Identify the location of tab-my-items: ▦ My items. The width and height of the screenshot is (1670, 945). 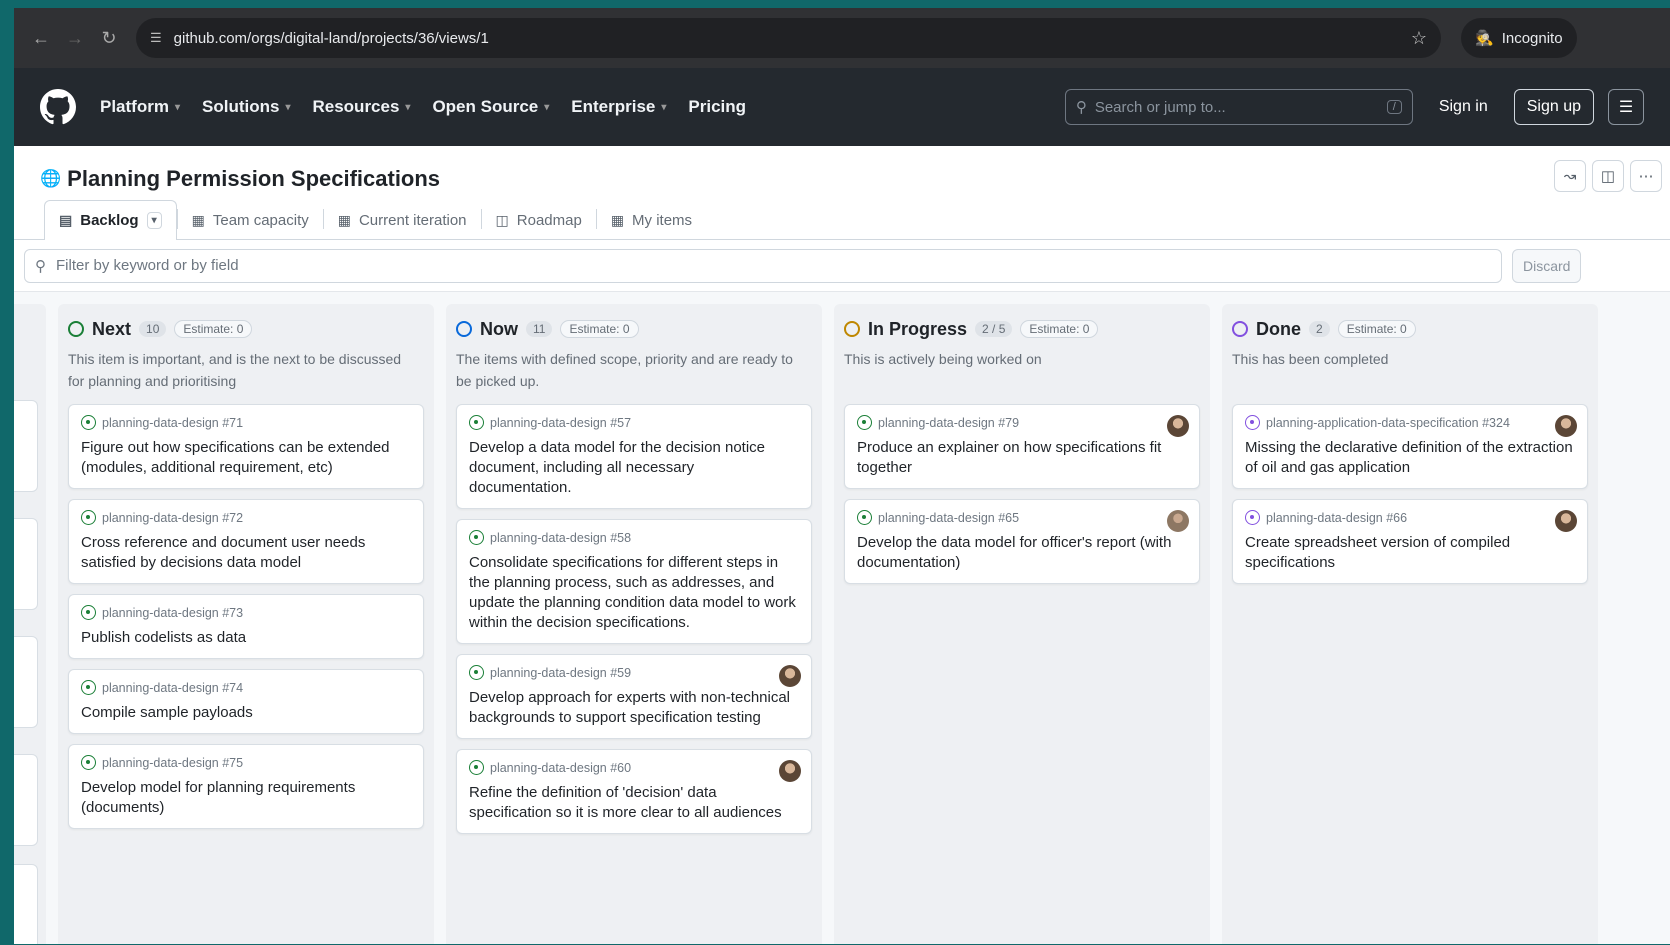
(651, 220).